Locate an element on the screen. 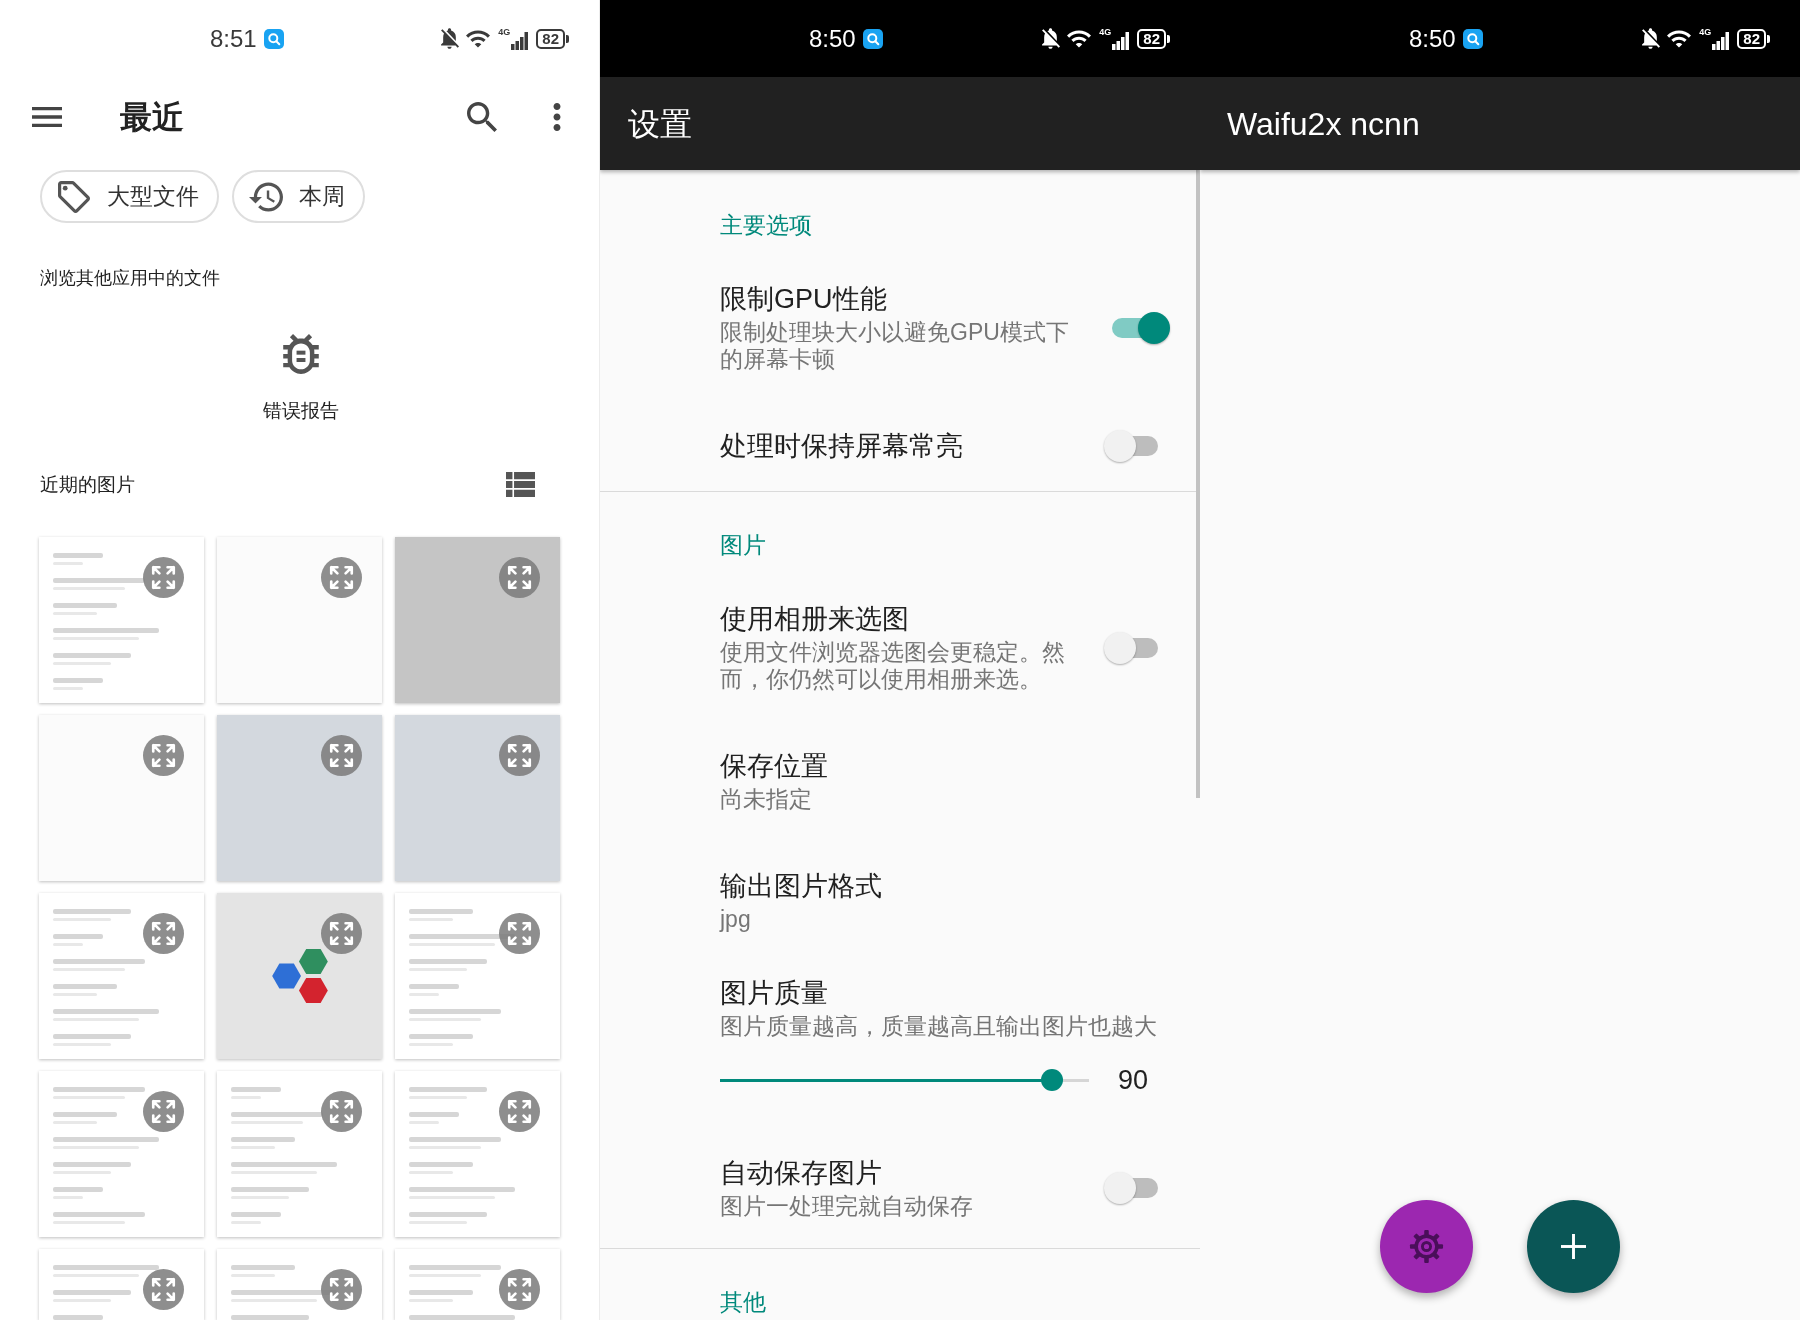  section-heading: 浏览其他应用中的文件 is located at coordinates (130, 278).